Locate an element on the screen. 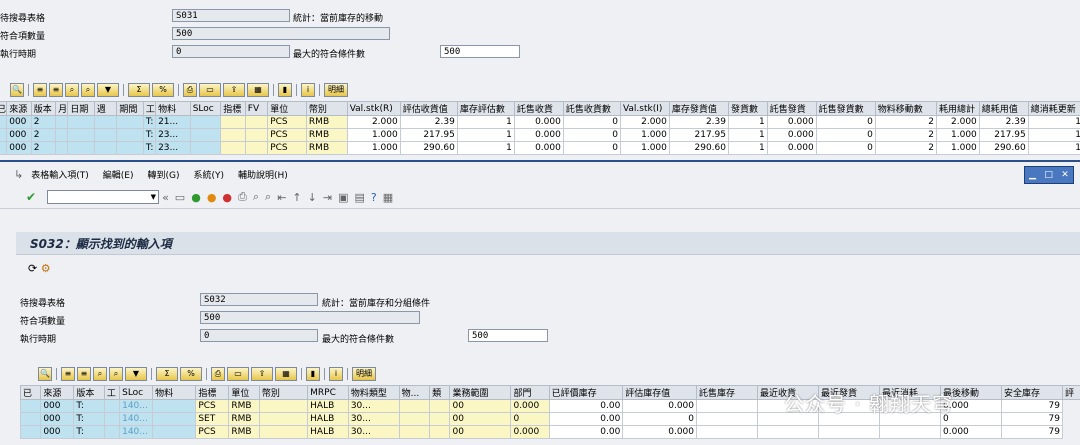 The height and width of the screenshot is (445, 1080). table-field: S032 is located at coordinates (259, 299).